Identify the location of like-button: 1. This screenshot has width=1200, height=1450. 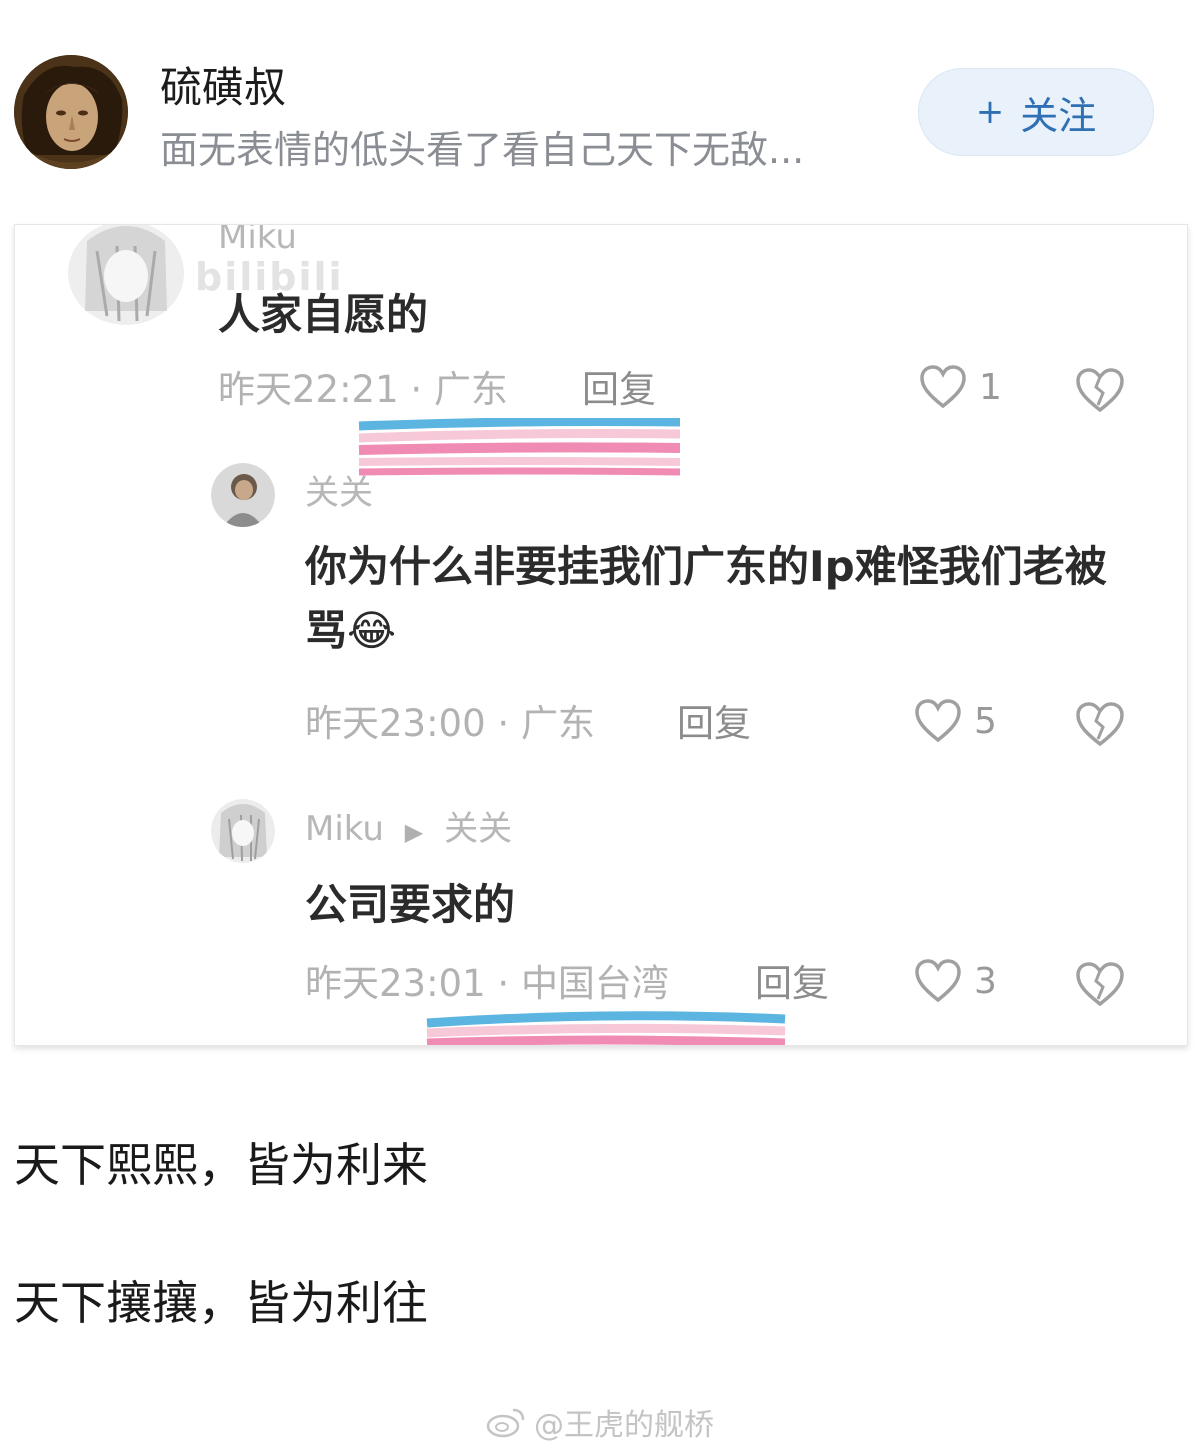
(960, 387).